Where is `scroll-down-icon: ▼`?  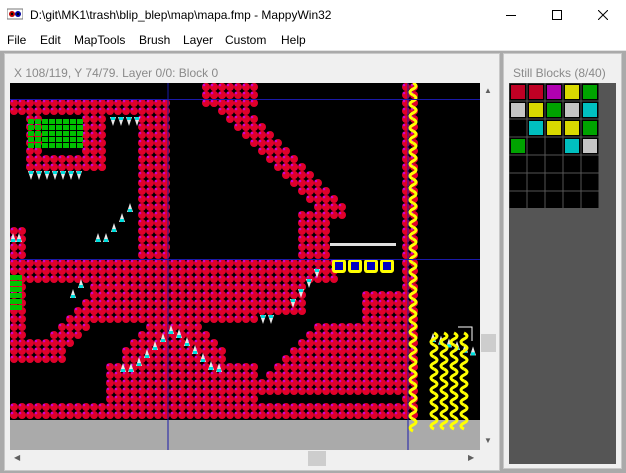 scroll-down-icon: ▼ is located at coordinates (488, 440).